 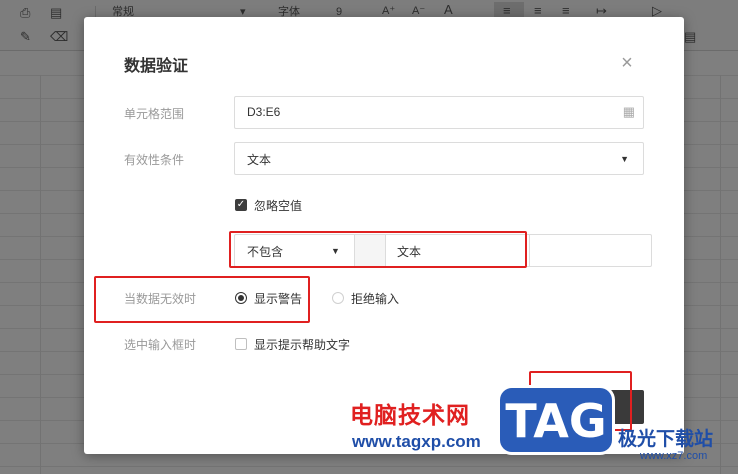 What do you see at coordinates (265, 252) in the screenshot?
I see `operator-value: 不包含` at bounding box center [265, 252].